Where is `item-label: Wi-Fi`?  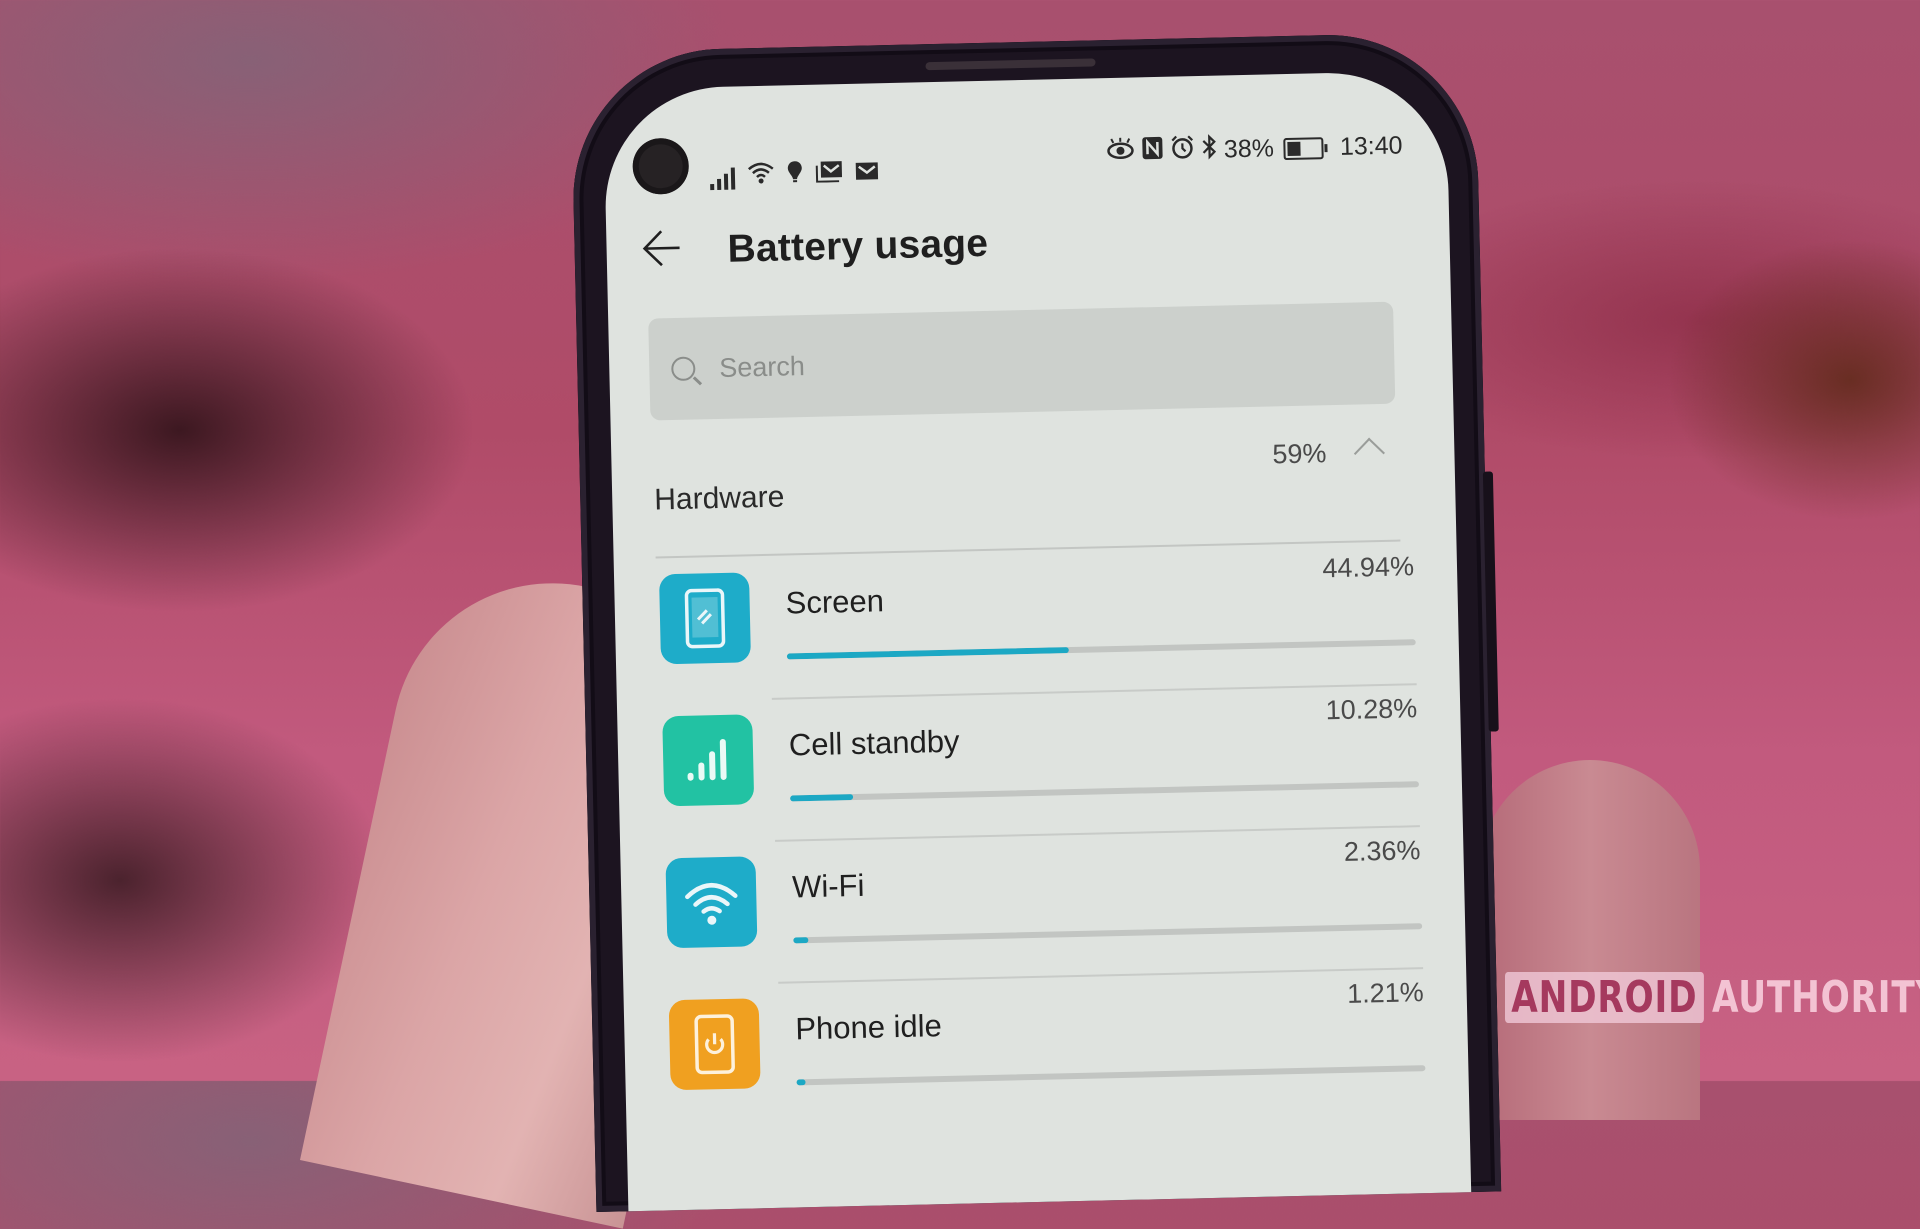
item-label: Wi-Fi is located at coordinates (828, 886).